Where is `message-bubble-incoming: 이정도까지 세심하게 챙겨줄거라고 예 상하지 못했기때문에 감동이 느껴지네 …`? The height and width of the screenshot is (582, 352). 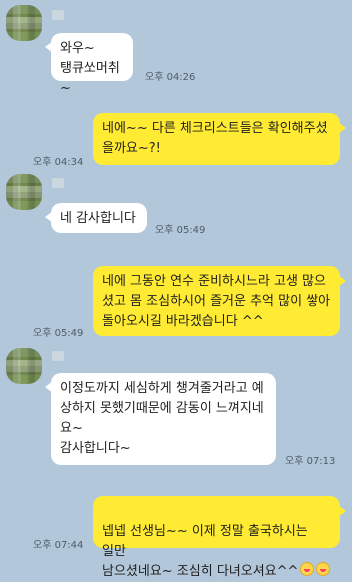
message-bubble-incoming: 이정도까지 세심하게 챙겨줄거라고 예 상하지 못했기때문에 감동이 느껴지네 … is located at coordinates (160, 419).